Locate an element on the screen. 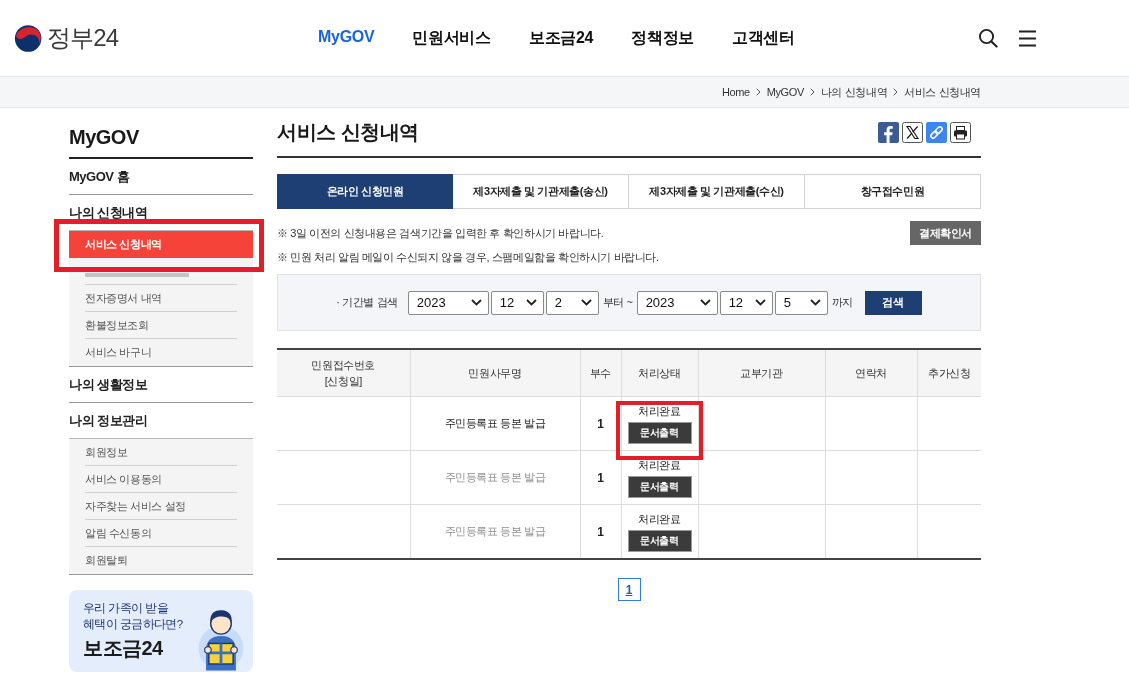 Image resolution: width=1129 pixels, height=676 pixels. sidebar-subitem: 회원정보 is located at coordinates (161, 452).